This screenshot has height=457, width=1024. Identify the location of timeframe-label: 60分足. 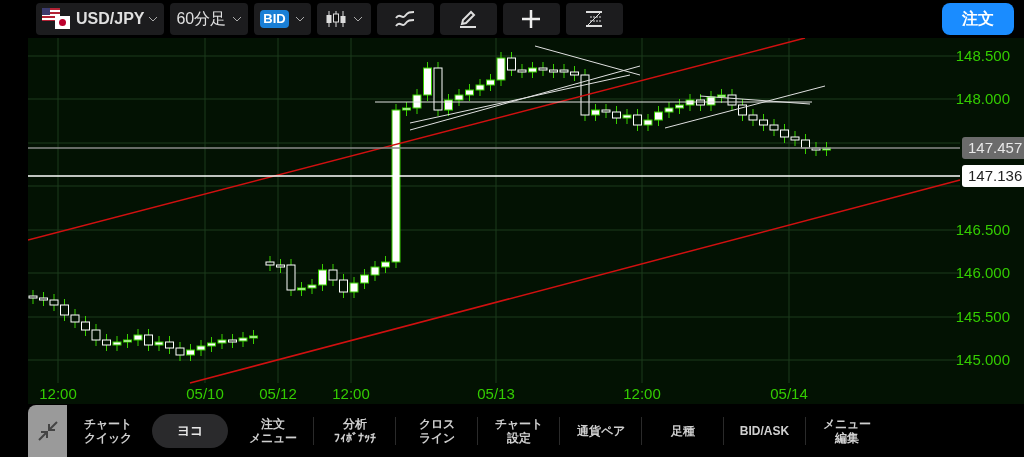
(201, 19).